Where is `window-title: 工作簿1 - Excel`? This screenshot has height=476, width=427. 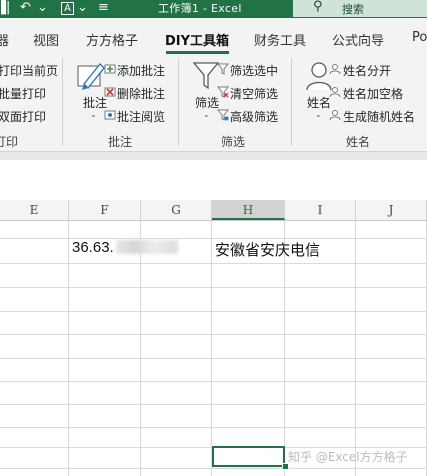
window-title: 工作簿1 - Excel is located at coordinates (200, 8).